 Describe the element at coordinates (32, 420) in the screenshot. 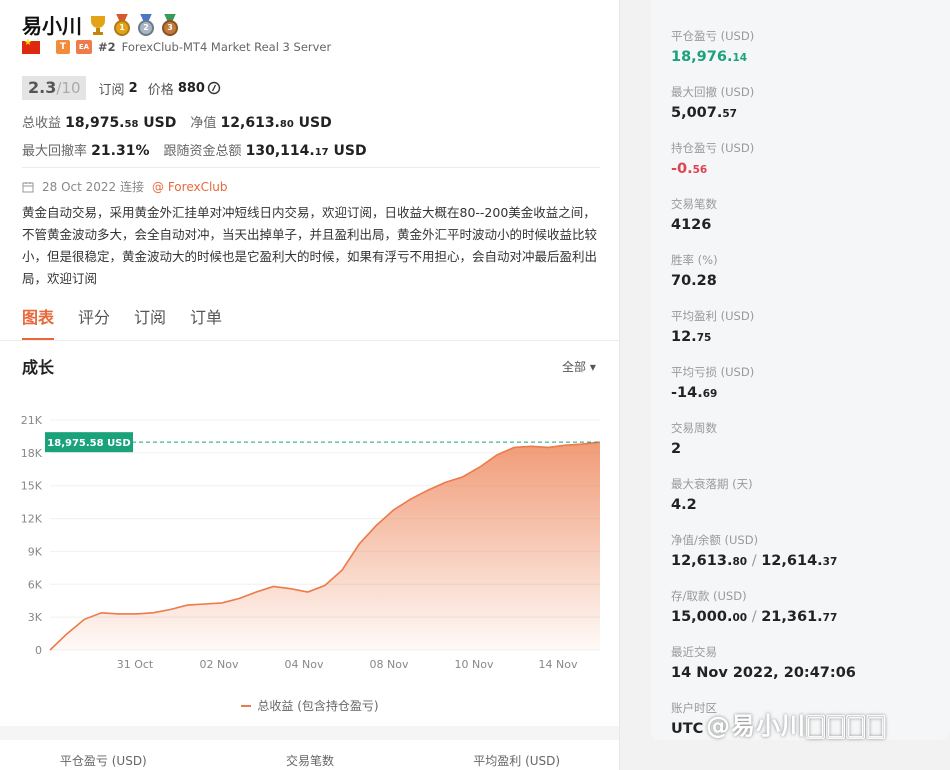

I see `y-tick-label: 21K` at that location.